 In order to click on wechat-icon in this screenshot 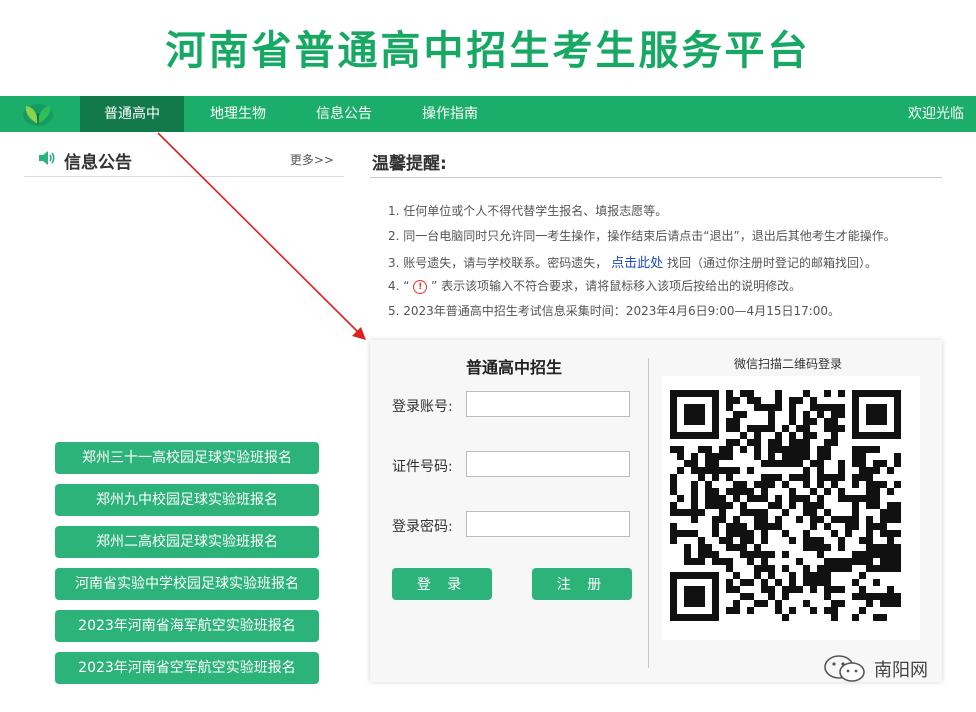, I will do `click(844, 668)`.